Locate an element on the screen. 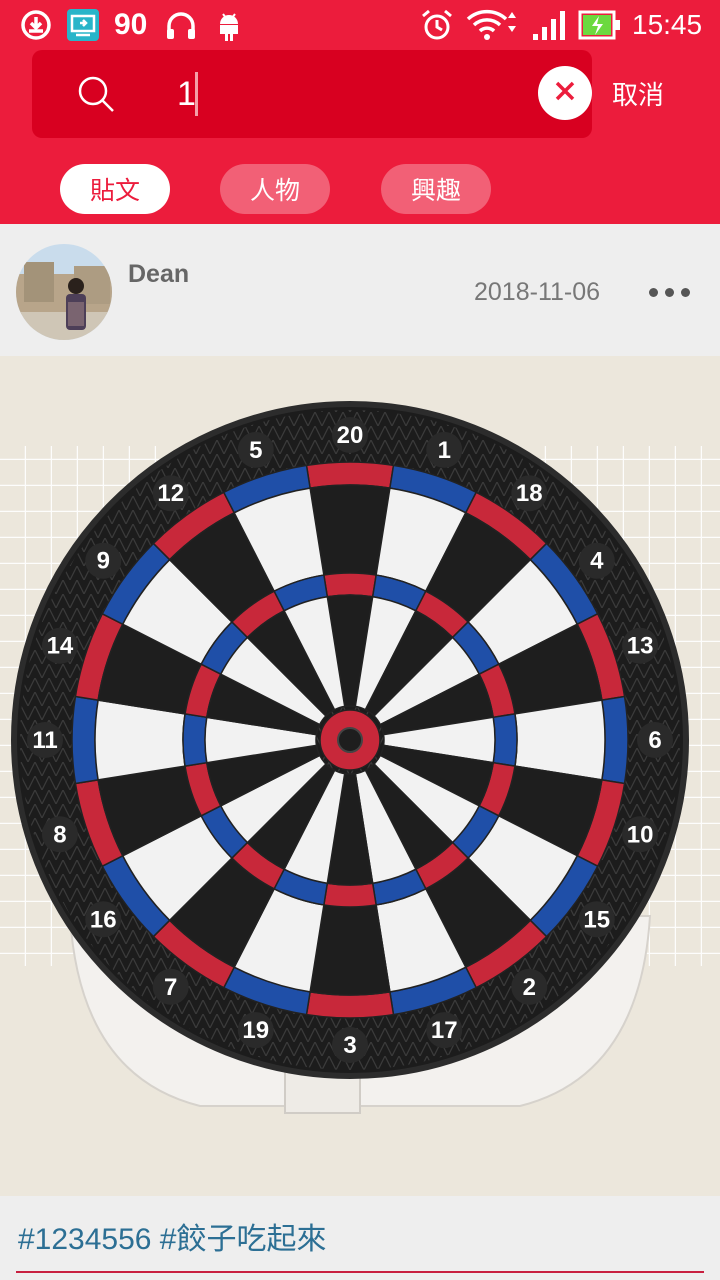 This screenshot has height=1280, width=720. dartboard-number: 7 is located at coordinates (170, 987).